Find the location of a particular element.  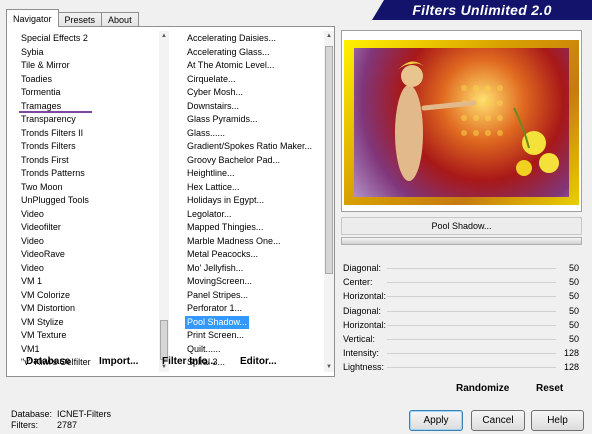

category-item: VM 1 is located at coordinates (89, 282).